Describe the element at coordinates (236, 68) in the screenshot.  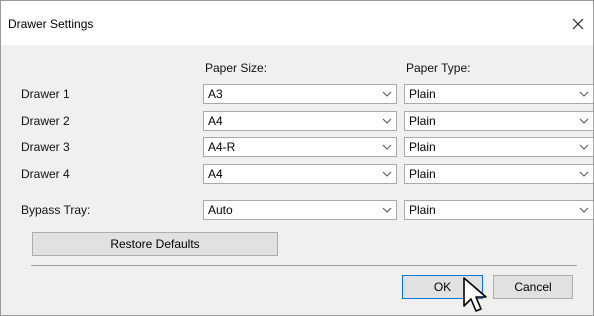
I see `paper-size-header: Paper Size:` at that location.